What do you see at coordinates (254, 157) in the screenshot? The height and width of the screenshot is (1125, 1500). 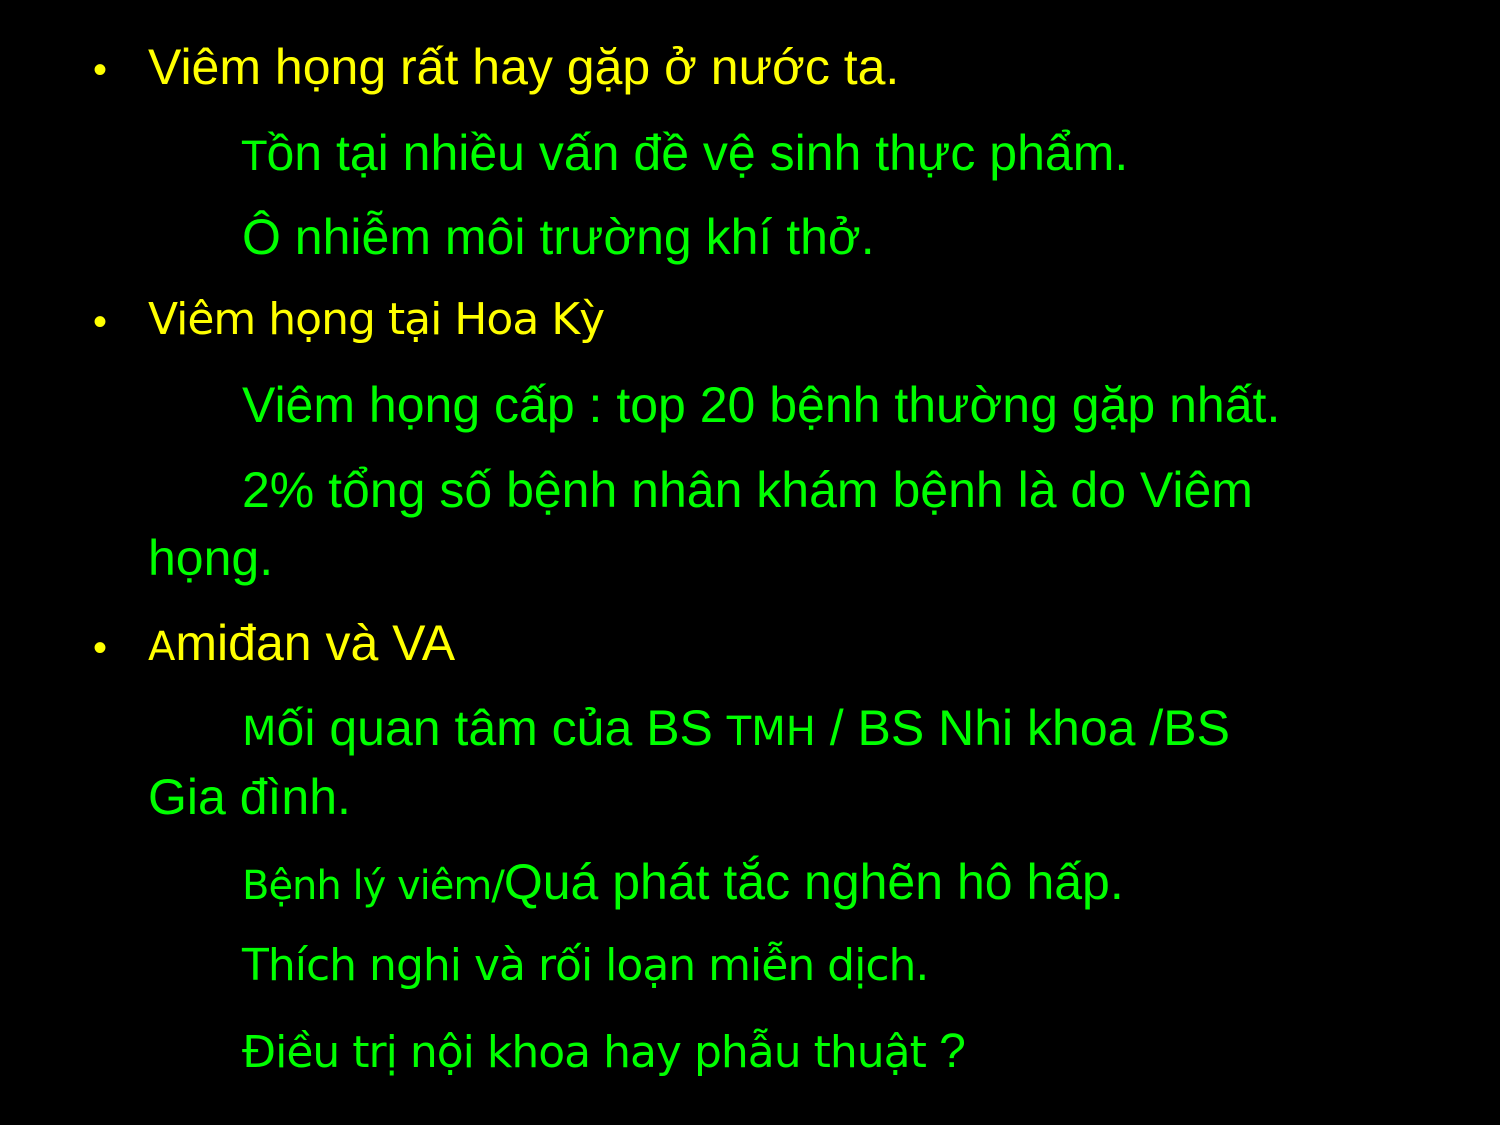 I see `item-1-1-prefix: T` at bounding box center [254, 157].